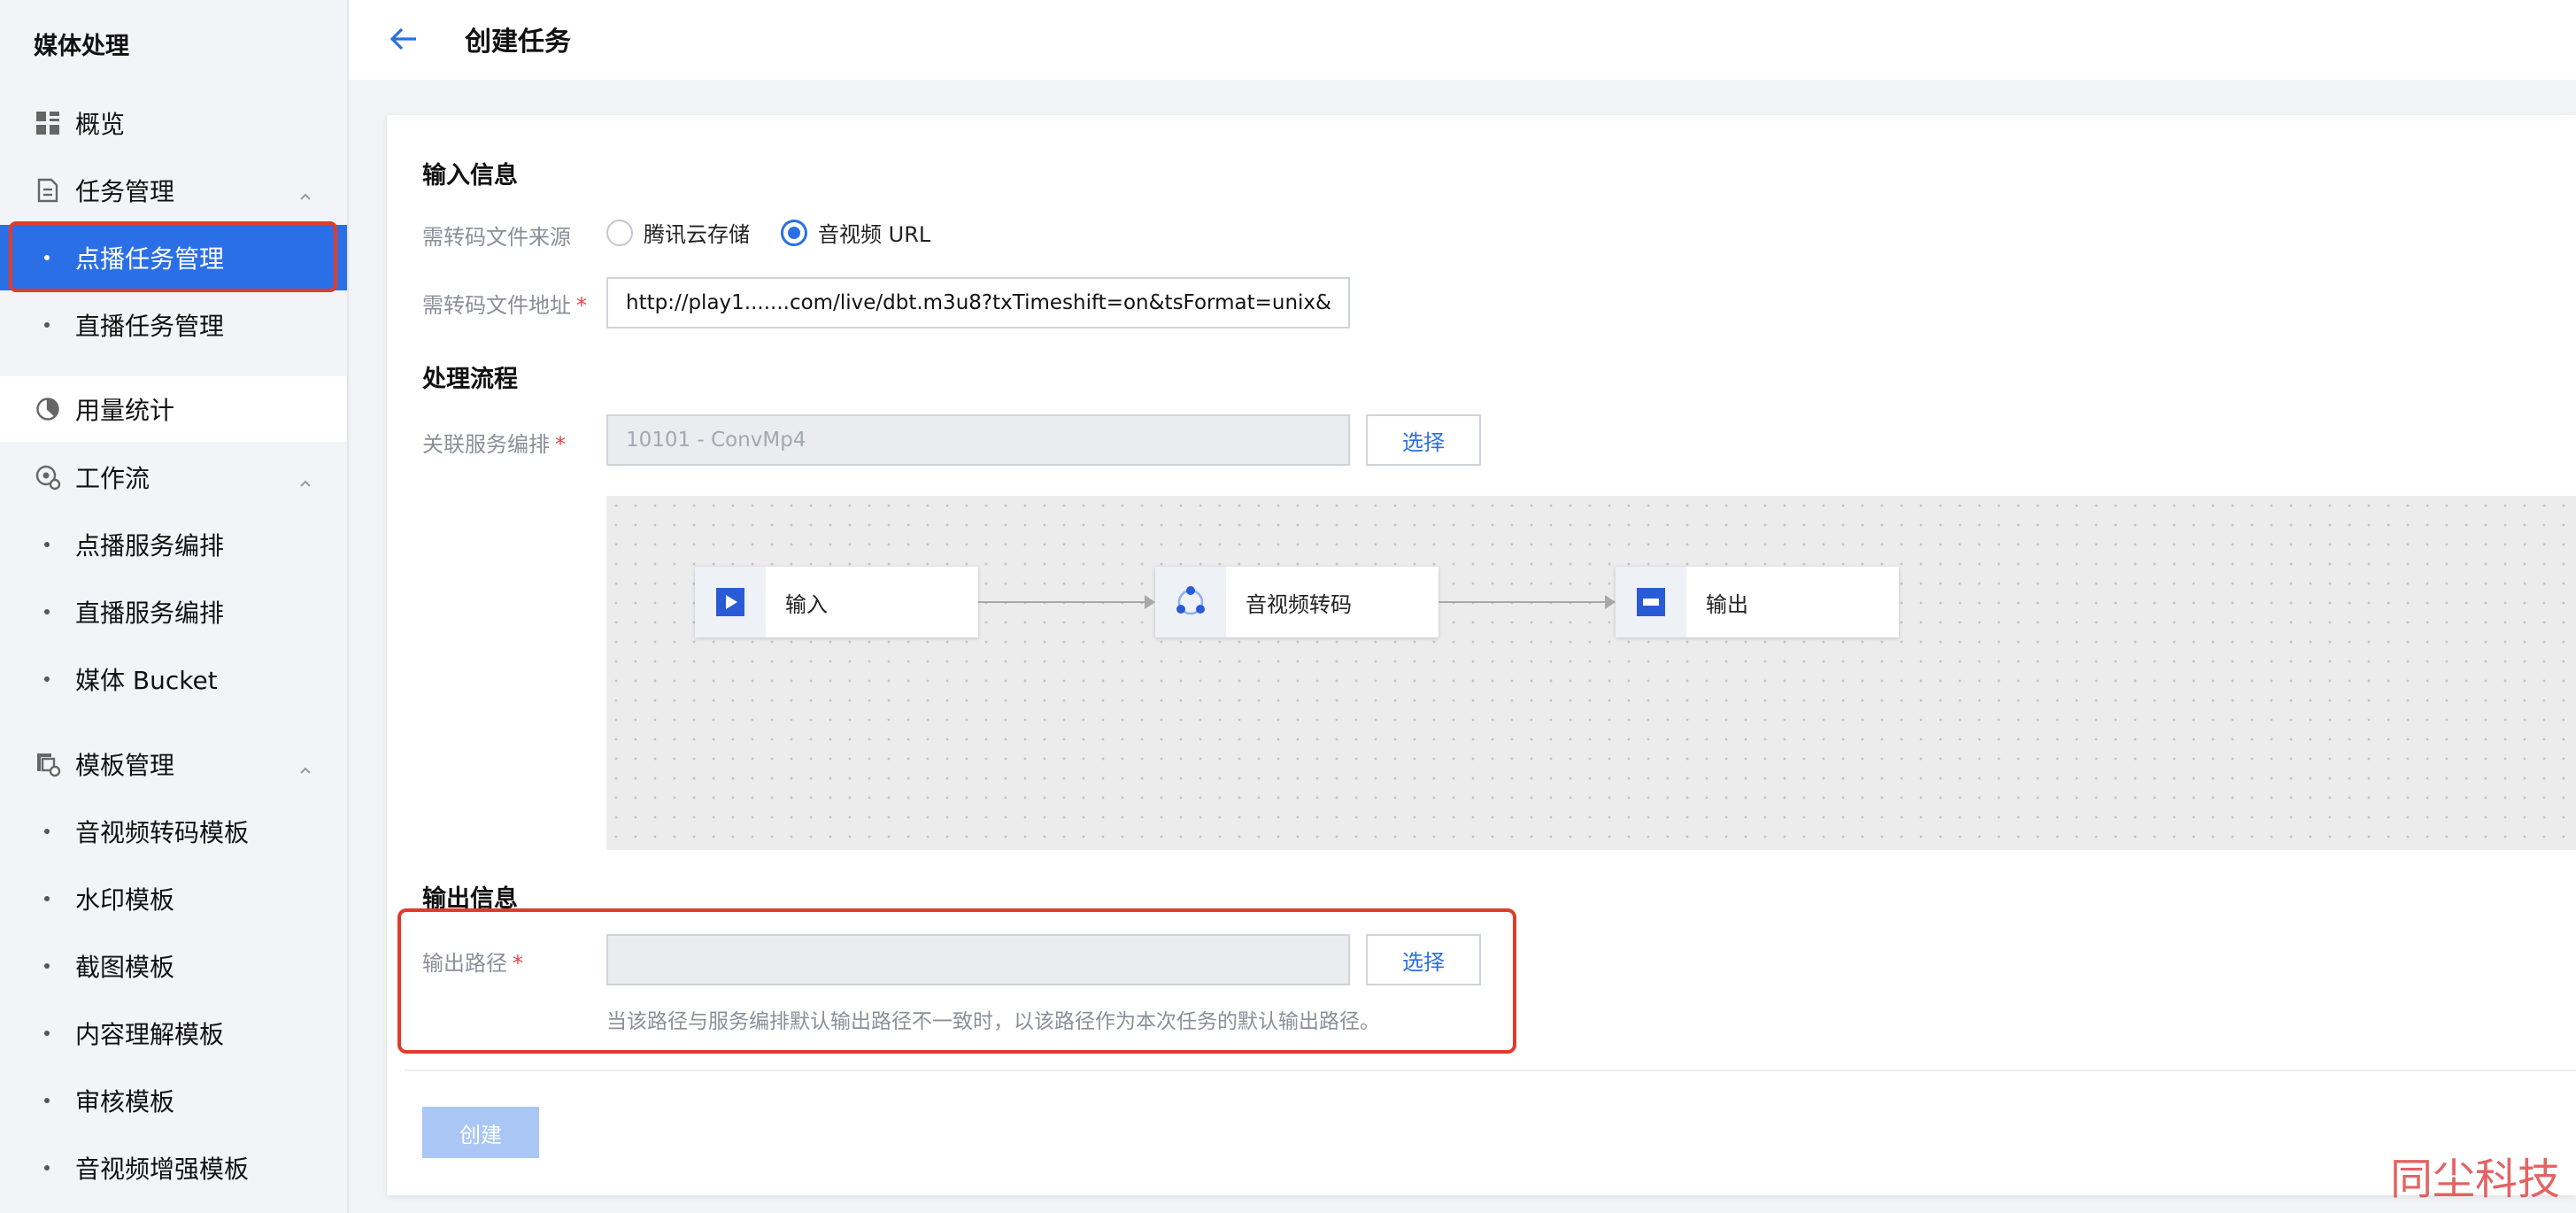  I want to click on sidebar-item-watermark-template: 水印模板, so click(173, 899).